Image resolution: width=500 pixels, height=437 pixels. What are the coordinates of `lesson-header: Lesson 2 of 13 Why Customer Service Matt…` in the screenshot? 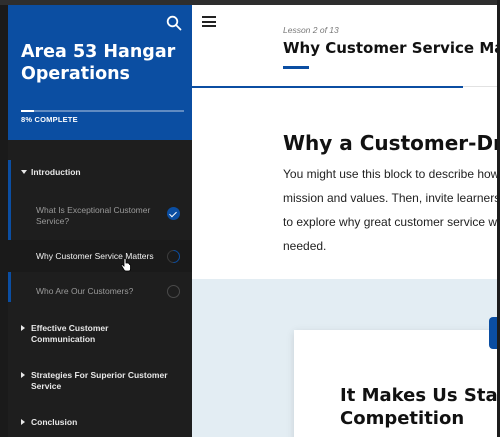 It's located at (346, 46).